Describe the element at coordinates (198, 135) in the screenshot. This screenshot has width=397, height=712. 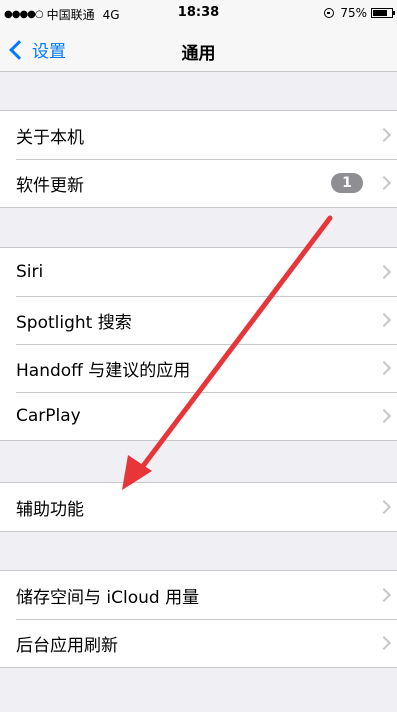
I see `settings-row-about: 关于本机` at that location.